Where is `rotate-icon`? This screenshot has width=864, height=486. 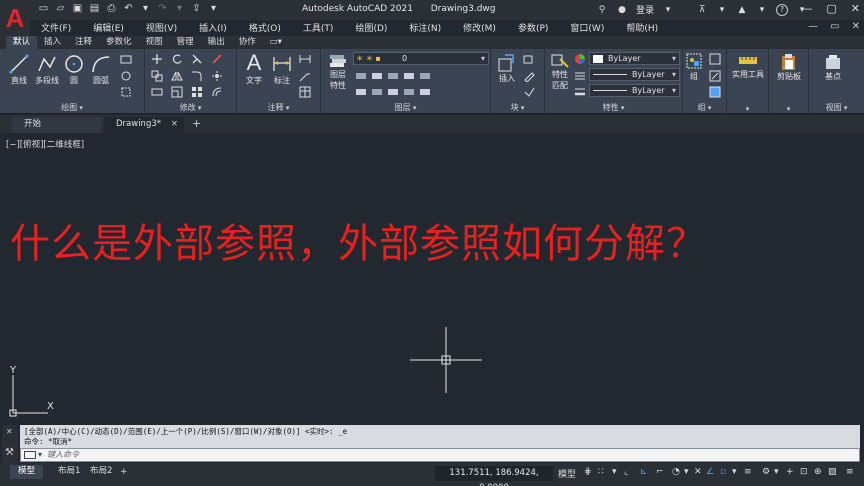
rotate-icon is located at coordinates (177, 59).